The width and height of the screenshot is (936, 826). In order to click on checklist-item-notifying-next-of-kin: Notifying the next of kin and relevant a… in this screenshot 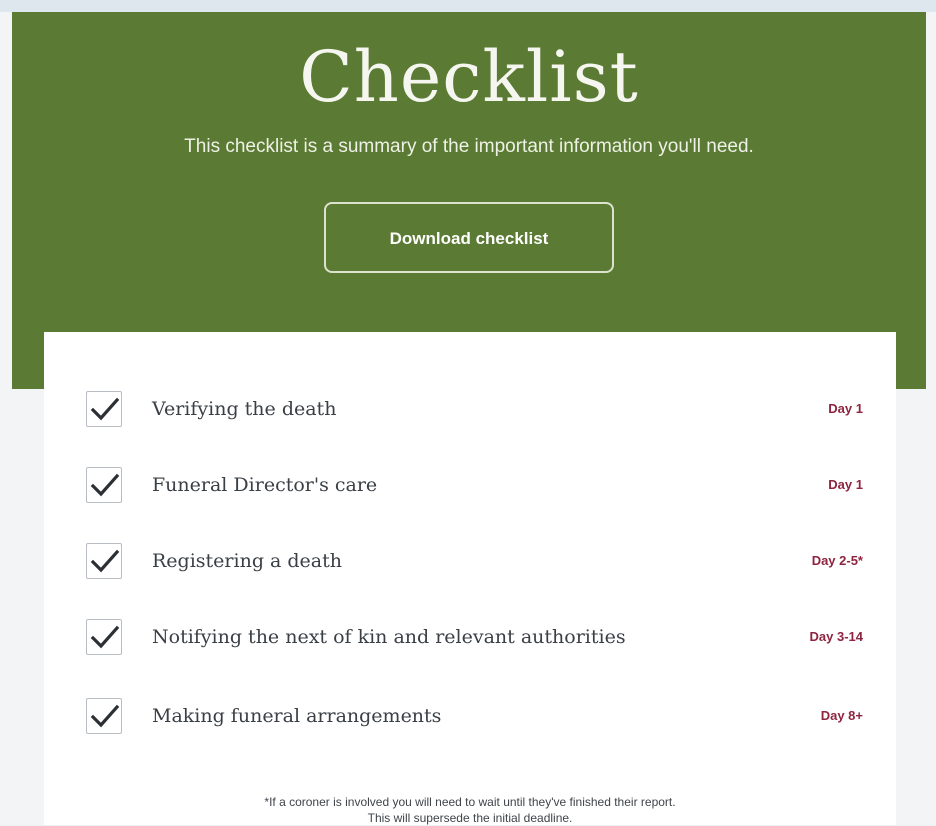, I will do `click(470, 637)`.